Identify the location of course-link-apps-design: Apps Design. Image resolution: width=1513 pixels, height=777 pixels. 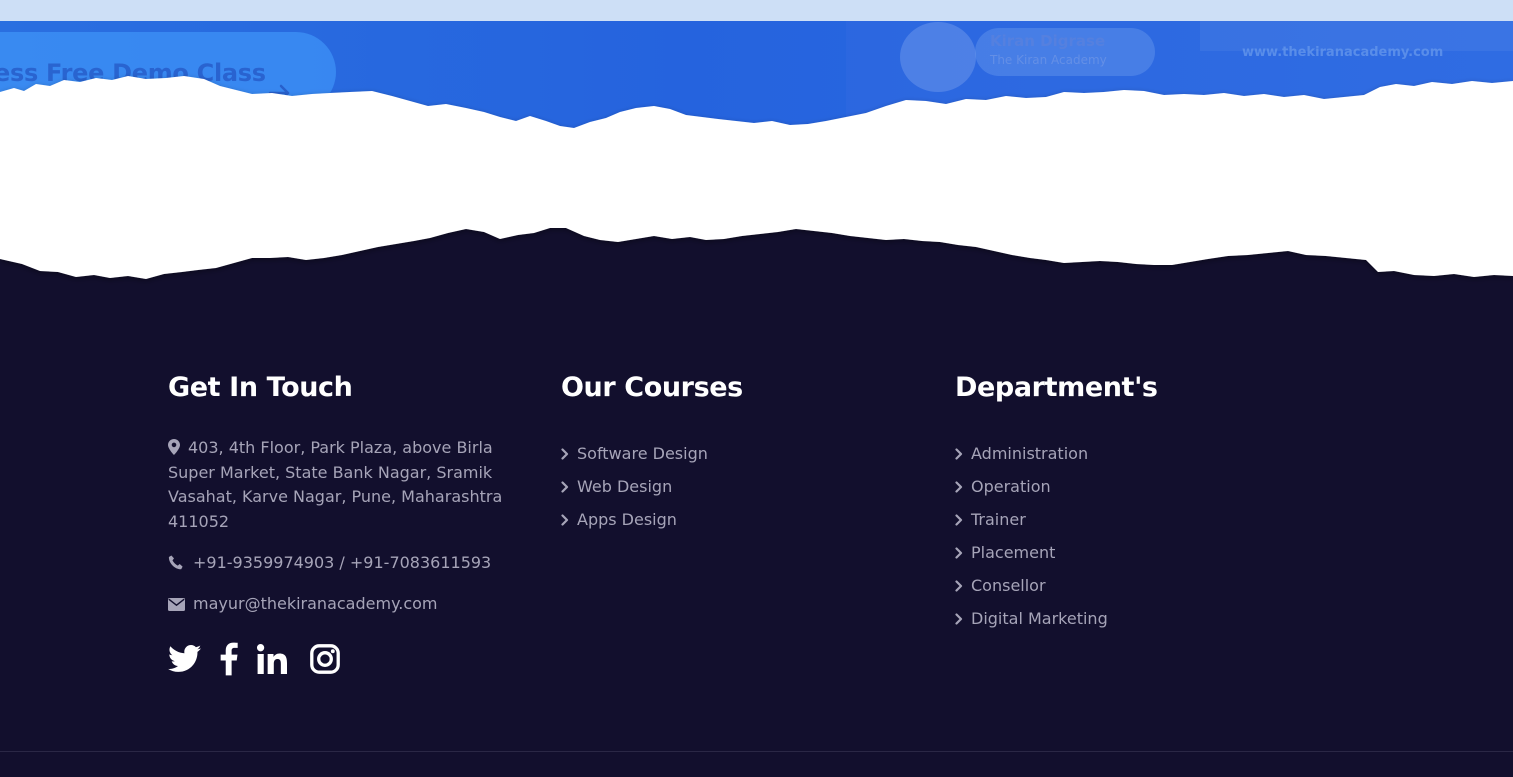
(711, 519).